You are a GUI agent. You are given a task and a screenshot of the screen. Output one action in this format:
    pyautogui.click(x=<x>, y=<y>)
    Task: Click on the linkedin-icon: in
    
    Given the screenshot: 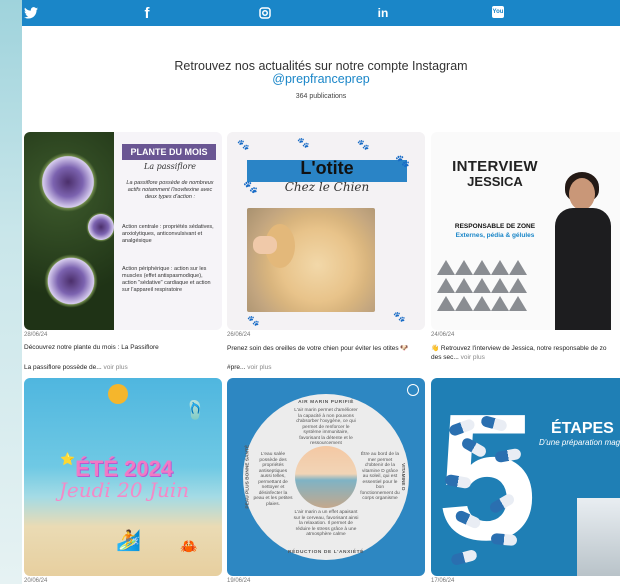 What is the action you would take?
    pyautogui.click(x=383, y=13)
    